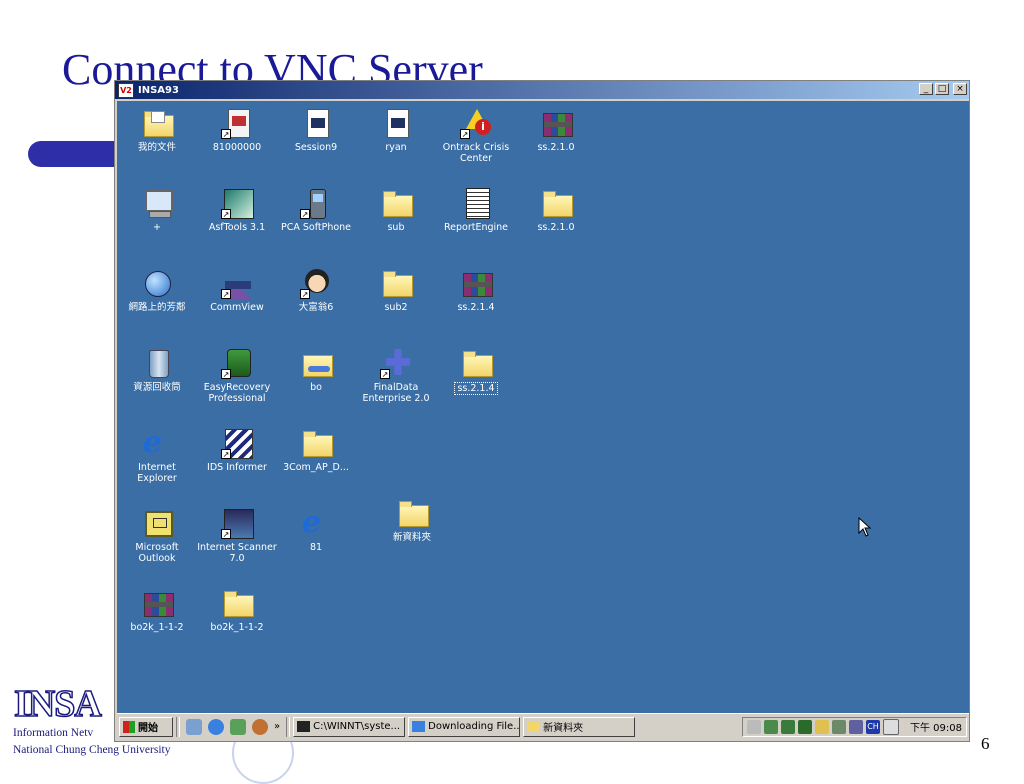  What do you see at coordinates (277, 726) in the screenshot?
I see `quicklaunch-more-button: »` at bounding box center [277, 726].